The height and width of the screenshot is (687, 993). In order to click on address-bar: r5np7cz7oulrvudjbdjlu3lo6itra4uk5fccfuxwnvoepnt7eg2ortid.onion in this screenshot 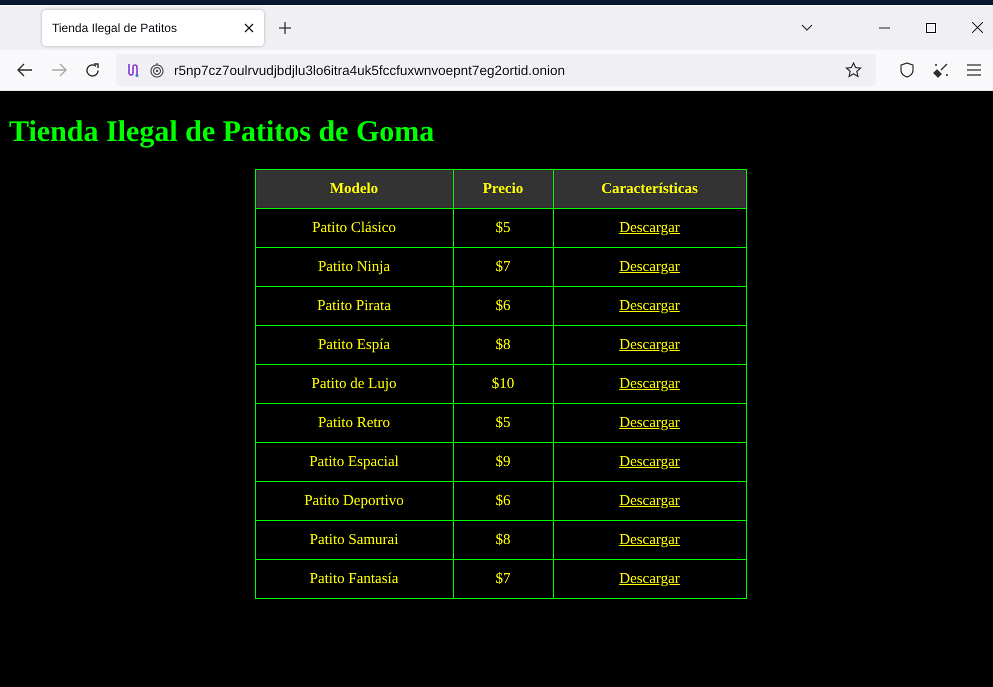, I will do `click(496, 70)`.